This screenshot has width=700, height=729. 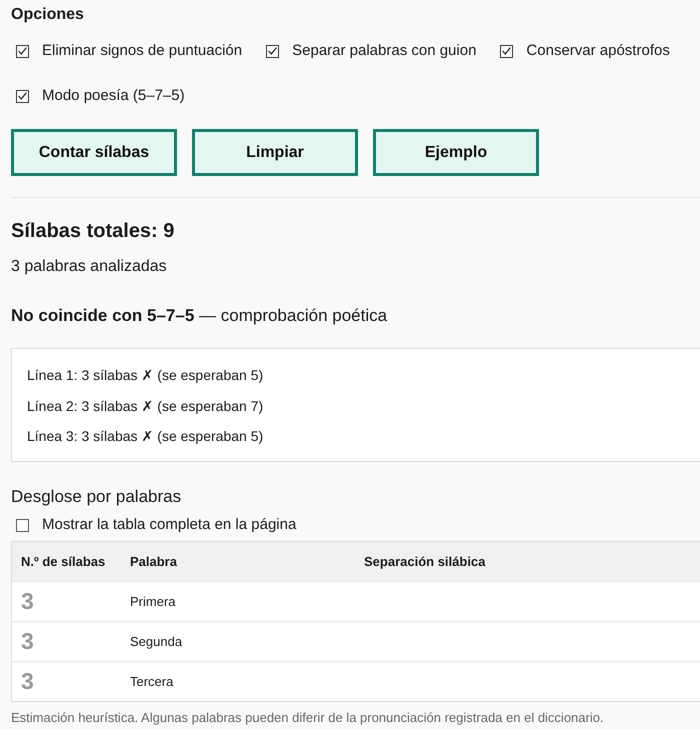 I want to click on word-cell: Tercera, so click(x=152, y=681).